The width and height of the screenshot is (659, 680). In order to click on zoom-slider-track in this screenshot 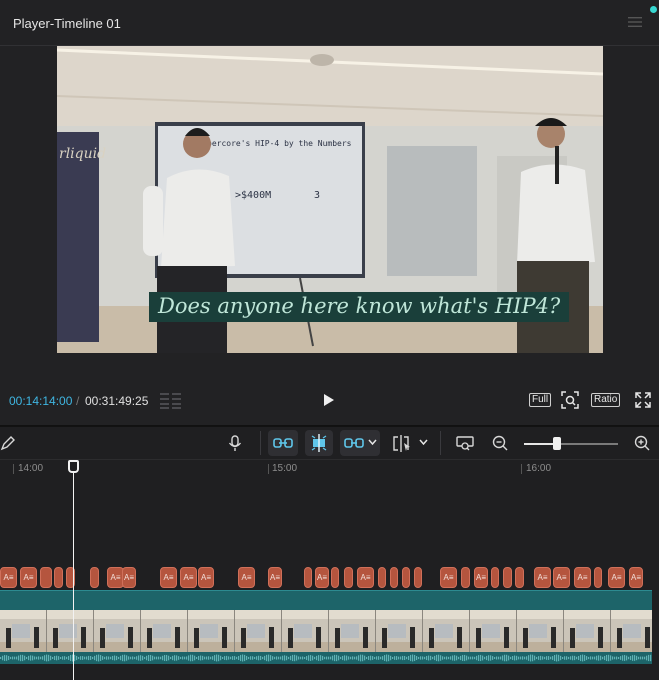, I will do `click(571, 444)`.